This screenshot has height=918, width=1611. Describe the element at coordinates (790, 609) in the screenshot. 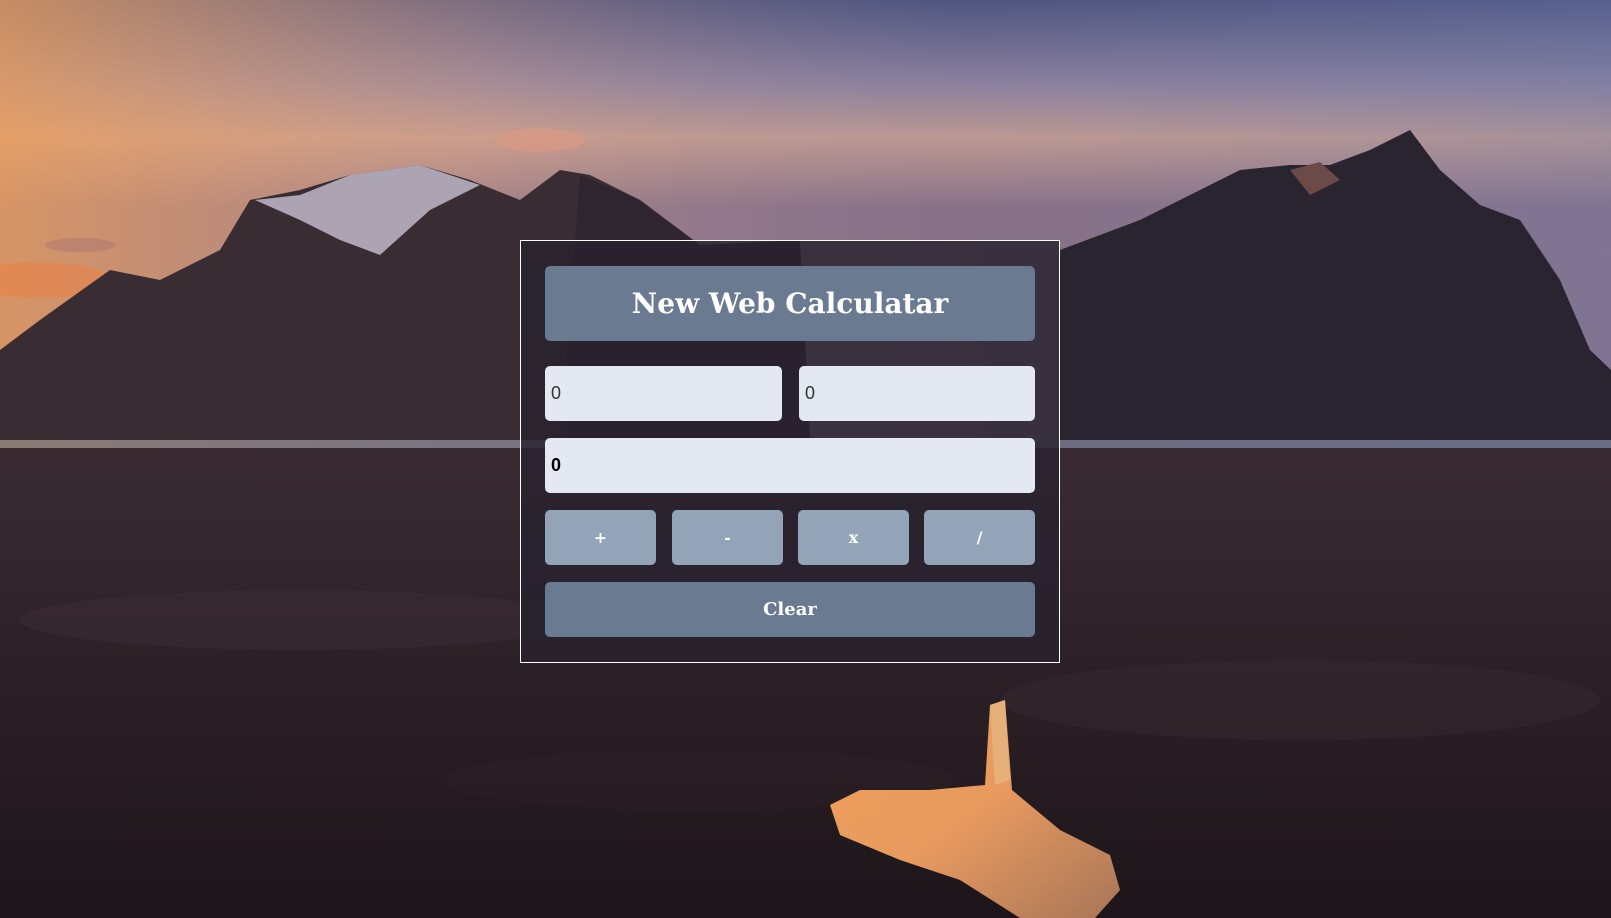

I see `clear-button: Clear` at that location.